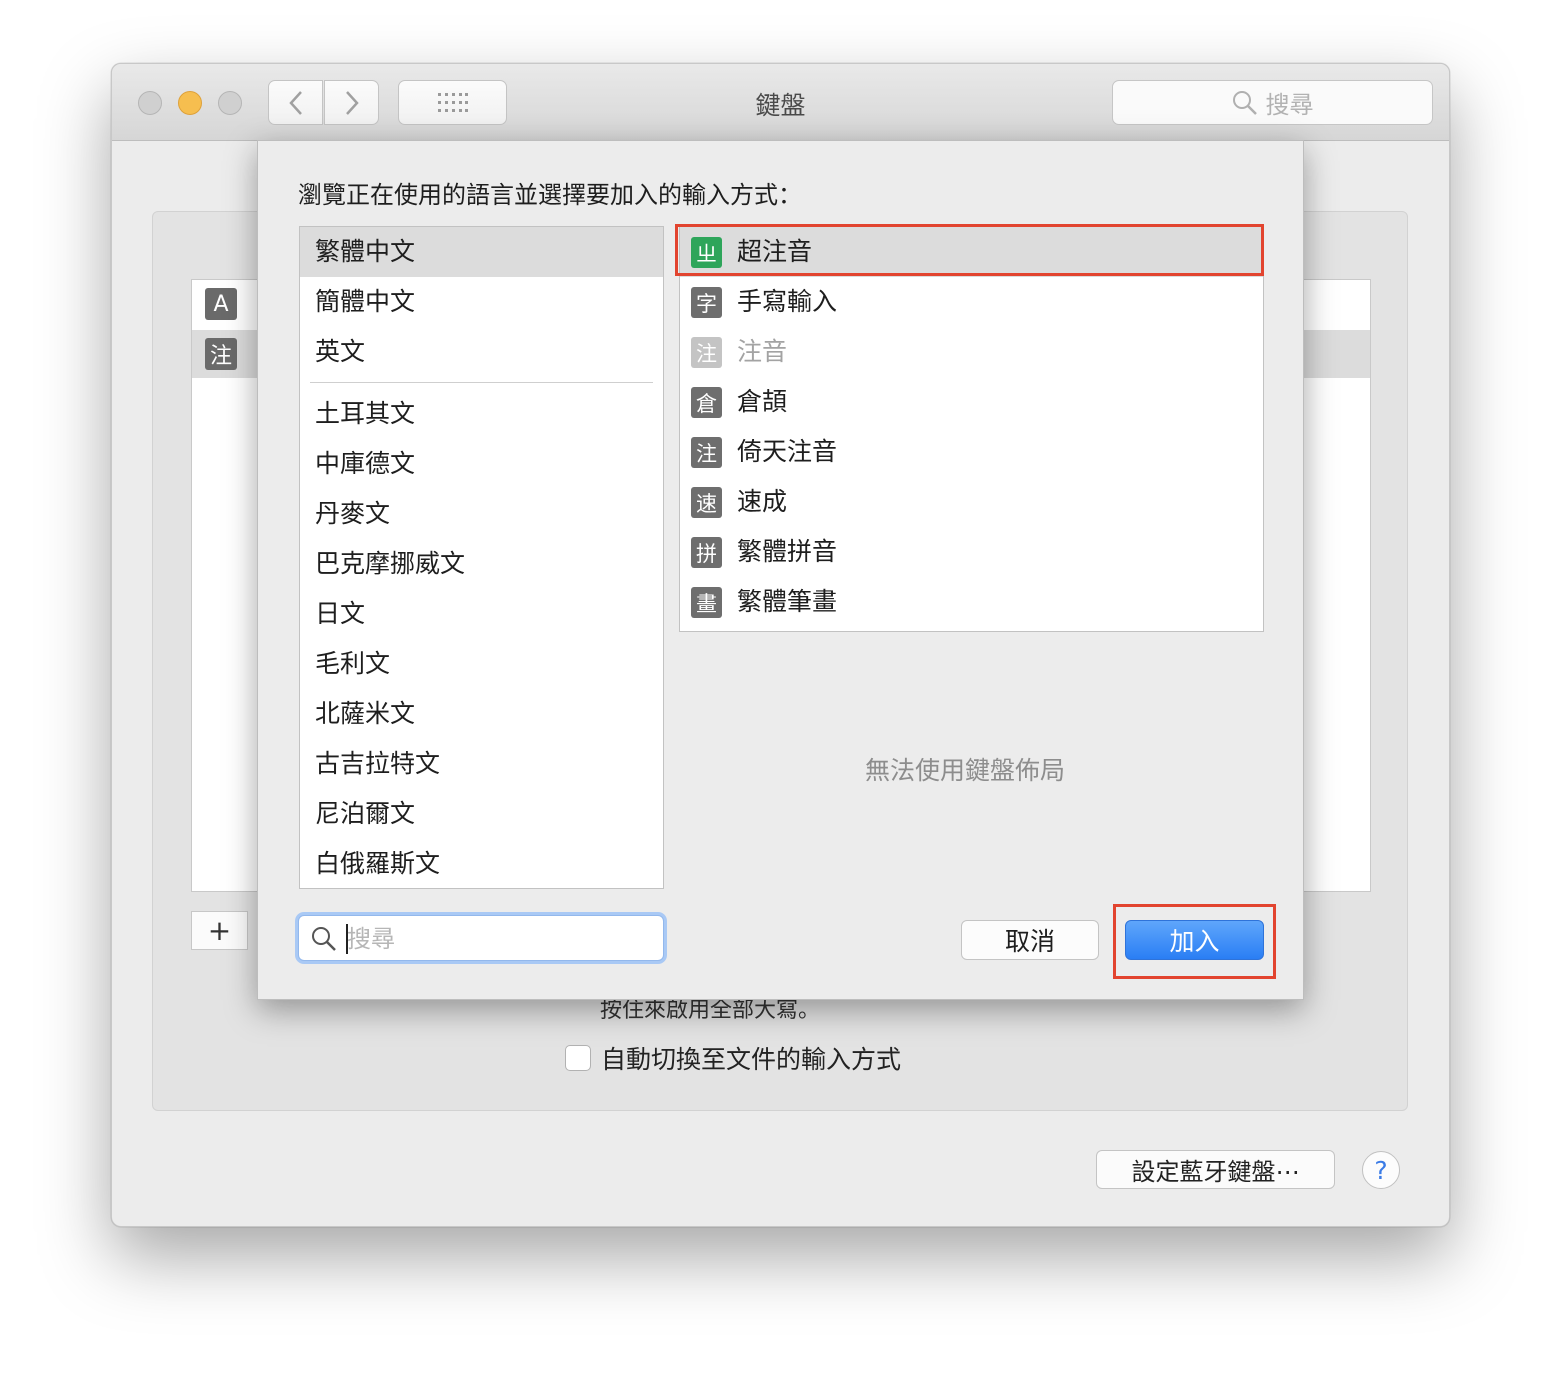 The image size is (1560, 1386). What do you see at coordinates (787, 301) in the screenshot?
I see `input-method-label: 手寫輸入` at bounding box center [787, 301].